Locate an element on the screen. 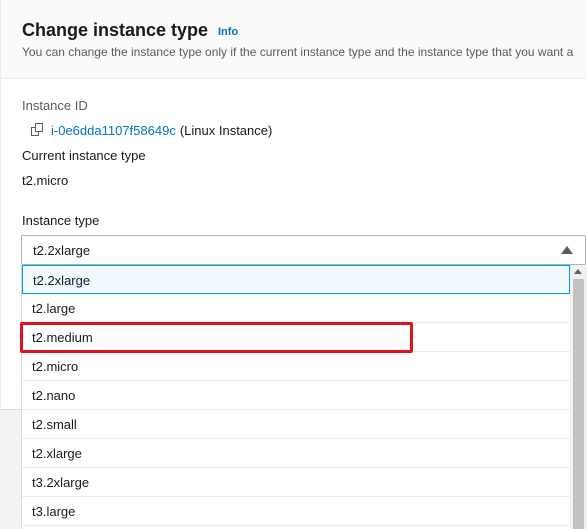 The image size is (587, 529). option-t2-small: t2.small is located at coordinates (296, 424).